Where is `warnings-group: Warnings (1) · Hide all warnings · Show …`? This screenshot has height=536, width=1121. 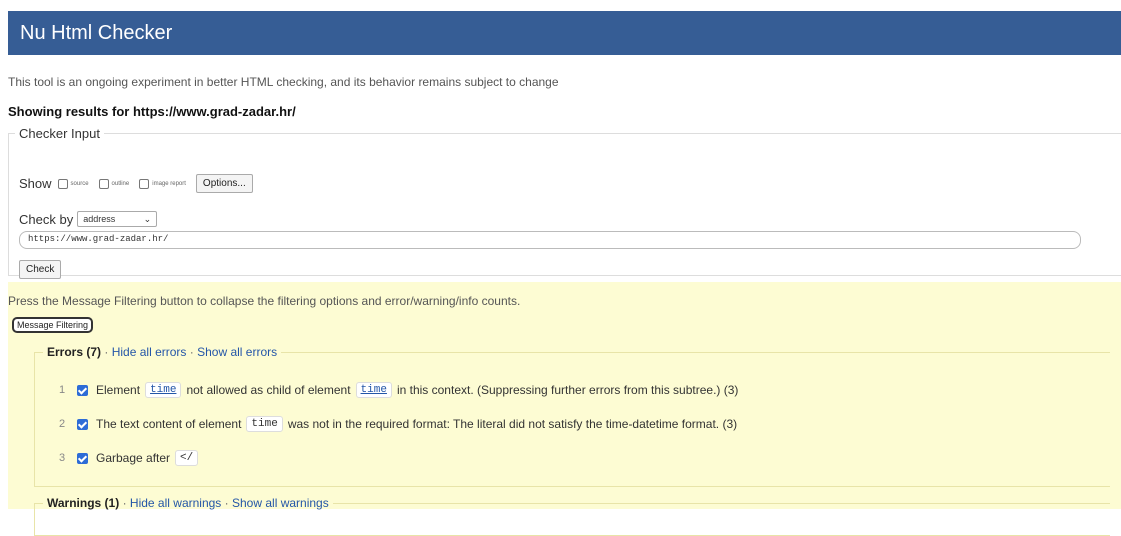
warnings-group: Warnings (1) · Hide all warnings · Show … is located at coordinates (572, 516).